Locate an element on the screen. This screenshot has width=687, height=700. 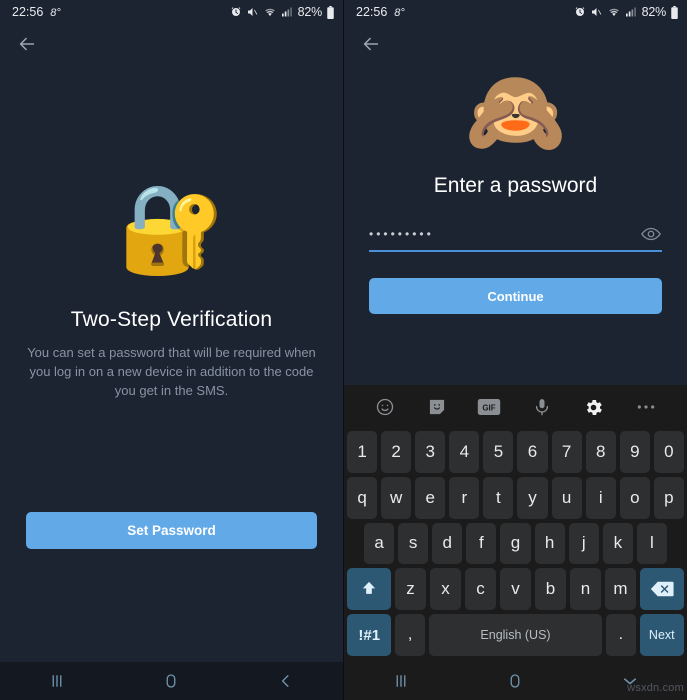
key-8: 8 is located at coordinates (600, 452).